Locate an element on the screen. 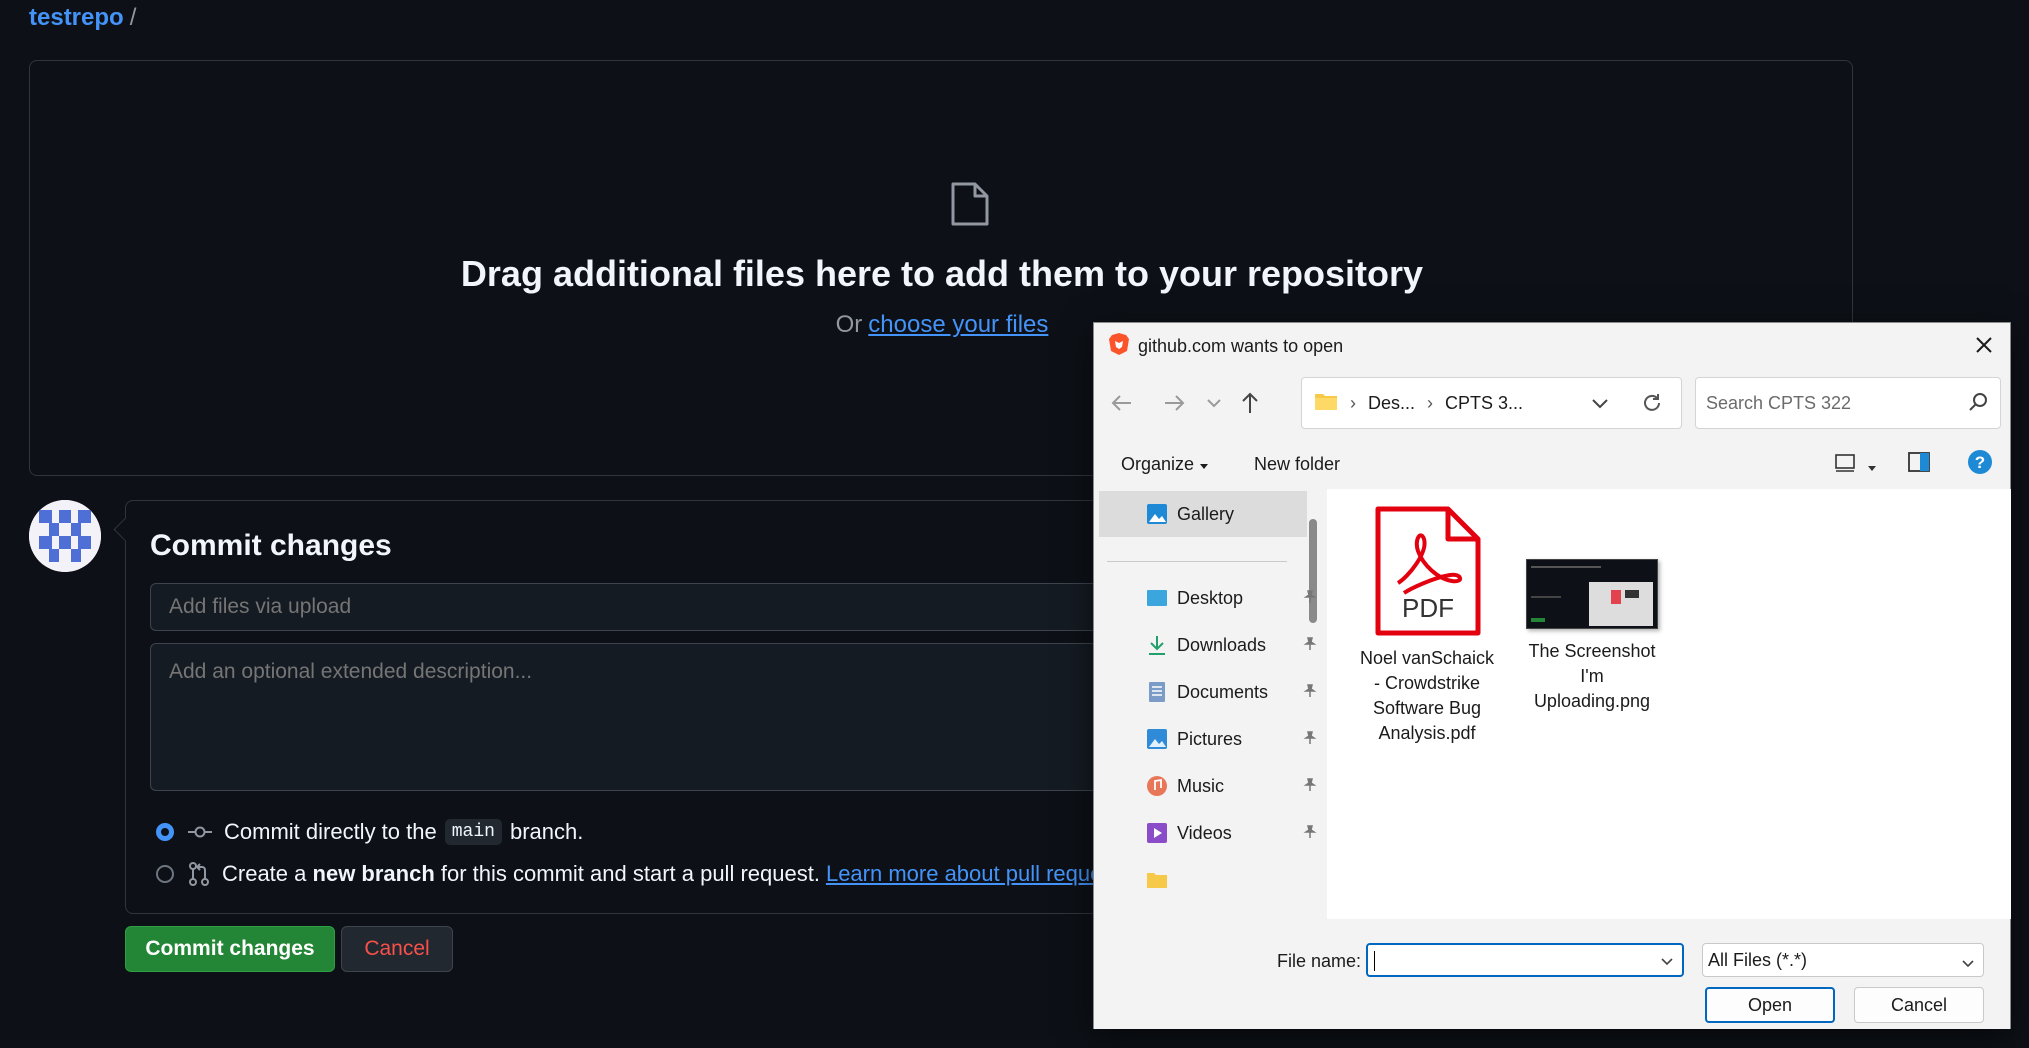 This screenshot has height=1048, width=2029. file-name-label: File name: is located at coordinates (1319, 961).